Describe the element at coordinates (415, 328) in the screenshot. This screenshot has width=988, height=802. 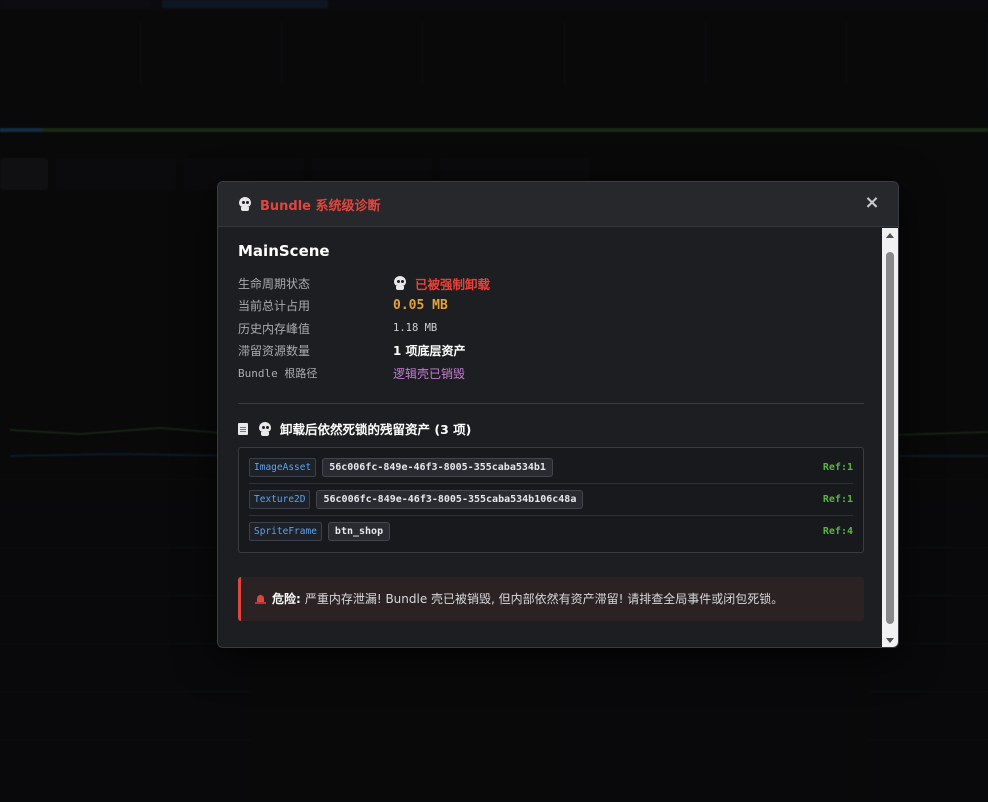
I see `peak-value: 1.18 MB` at that location.